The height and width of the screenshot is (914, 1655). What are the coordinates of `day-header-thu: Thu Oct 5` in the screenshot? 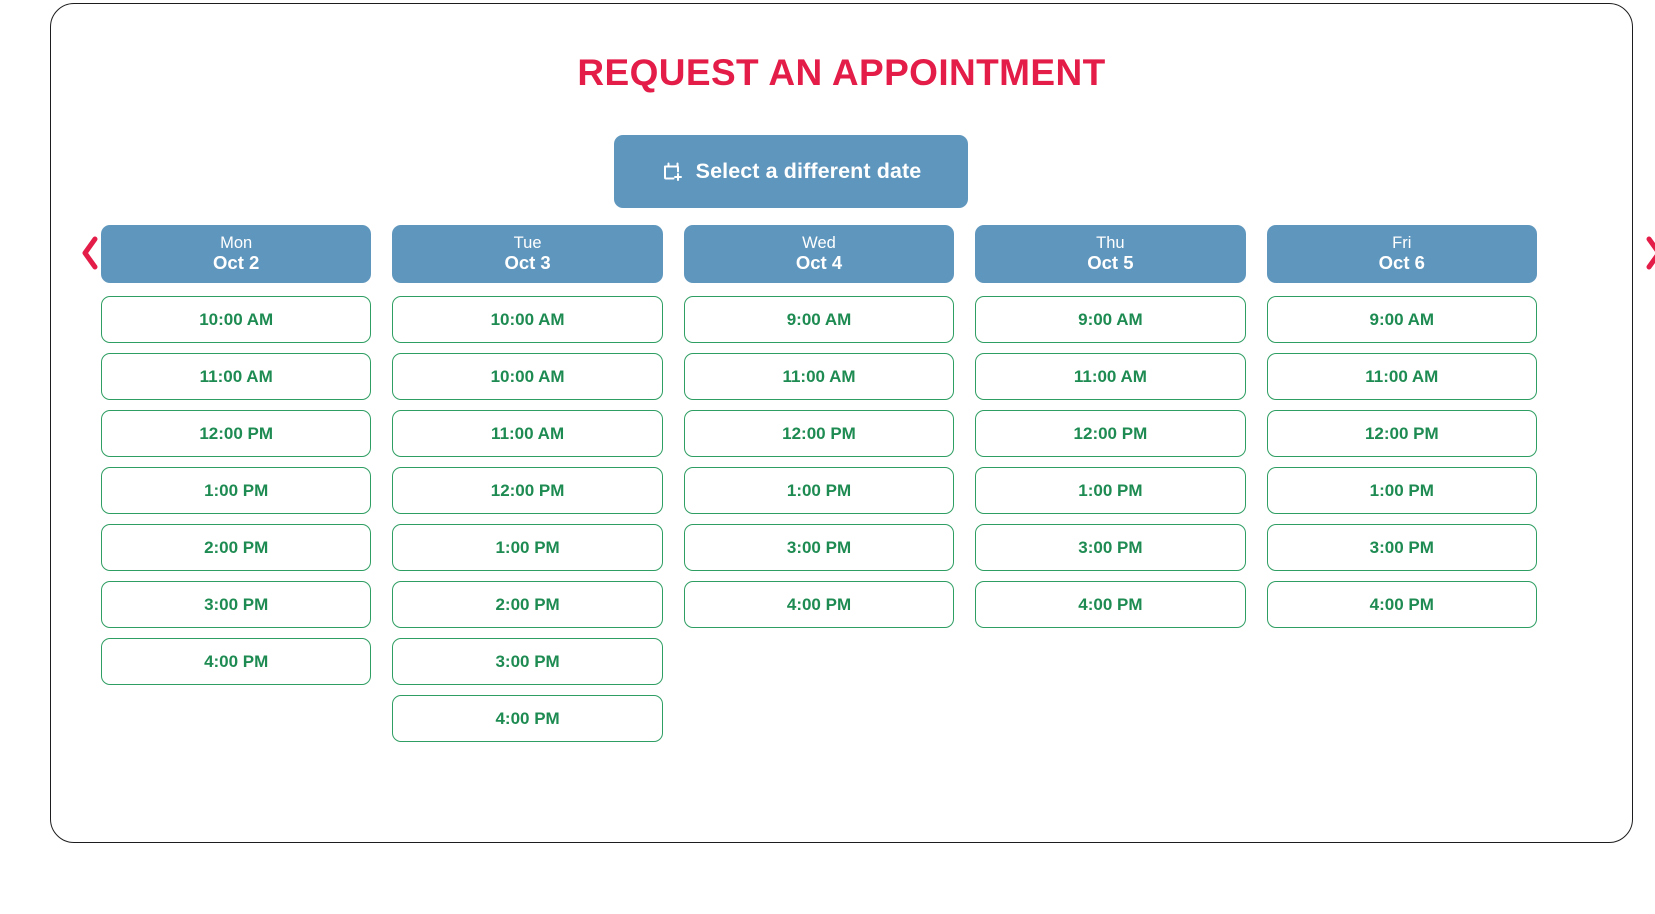 It's located at (1110, 254).